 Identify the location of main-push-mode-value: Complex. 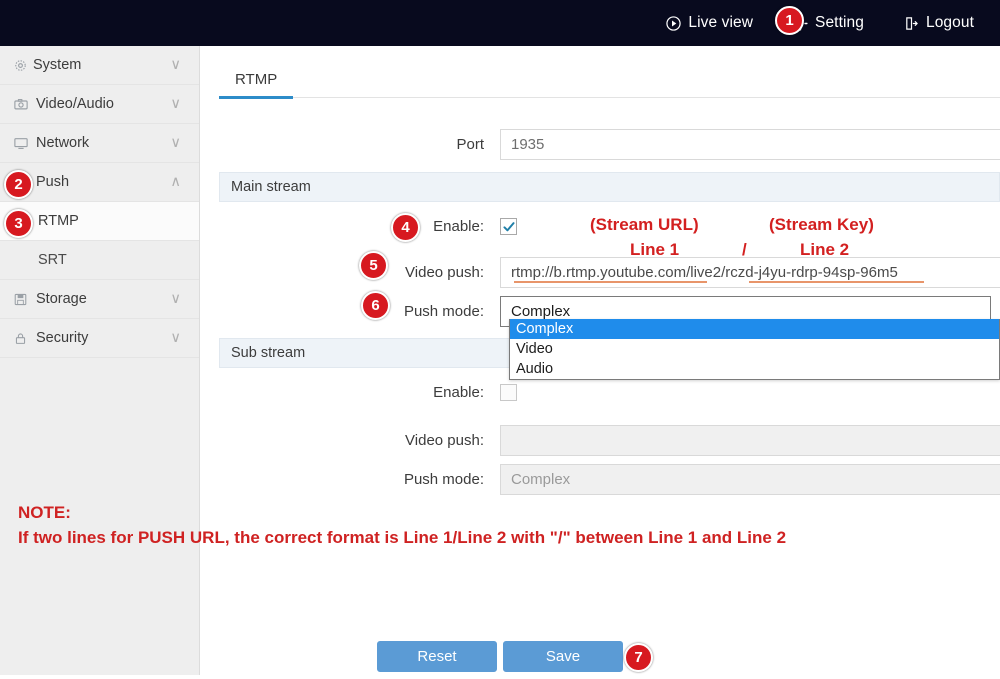
(541, 311).